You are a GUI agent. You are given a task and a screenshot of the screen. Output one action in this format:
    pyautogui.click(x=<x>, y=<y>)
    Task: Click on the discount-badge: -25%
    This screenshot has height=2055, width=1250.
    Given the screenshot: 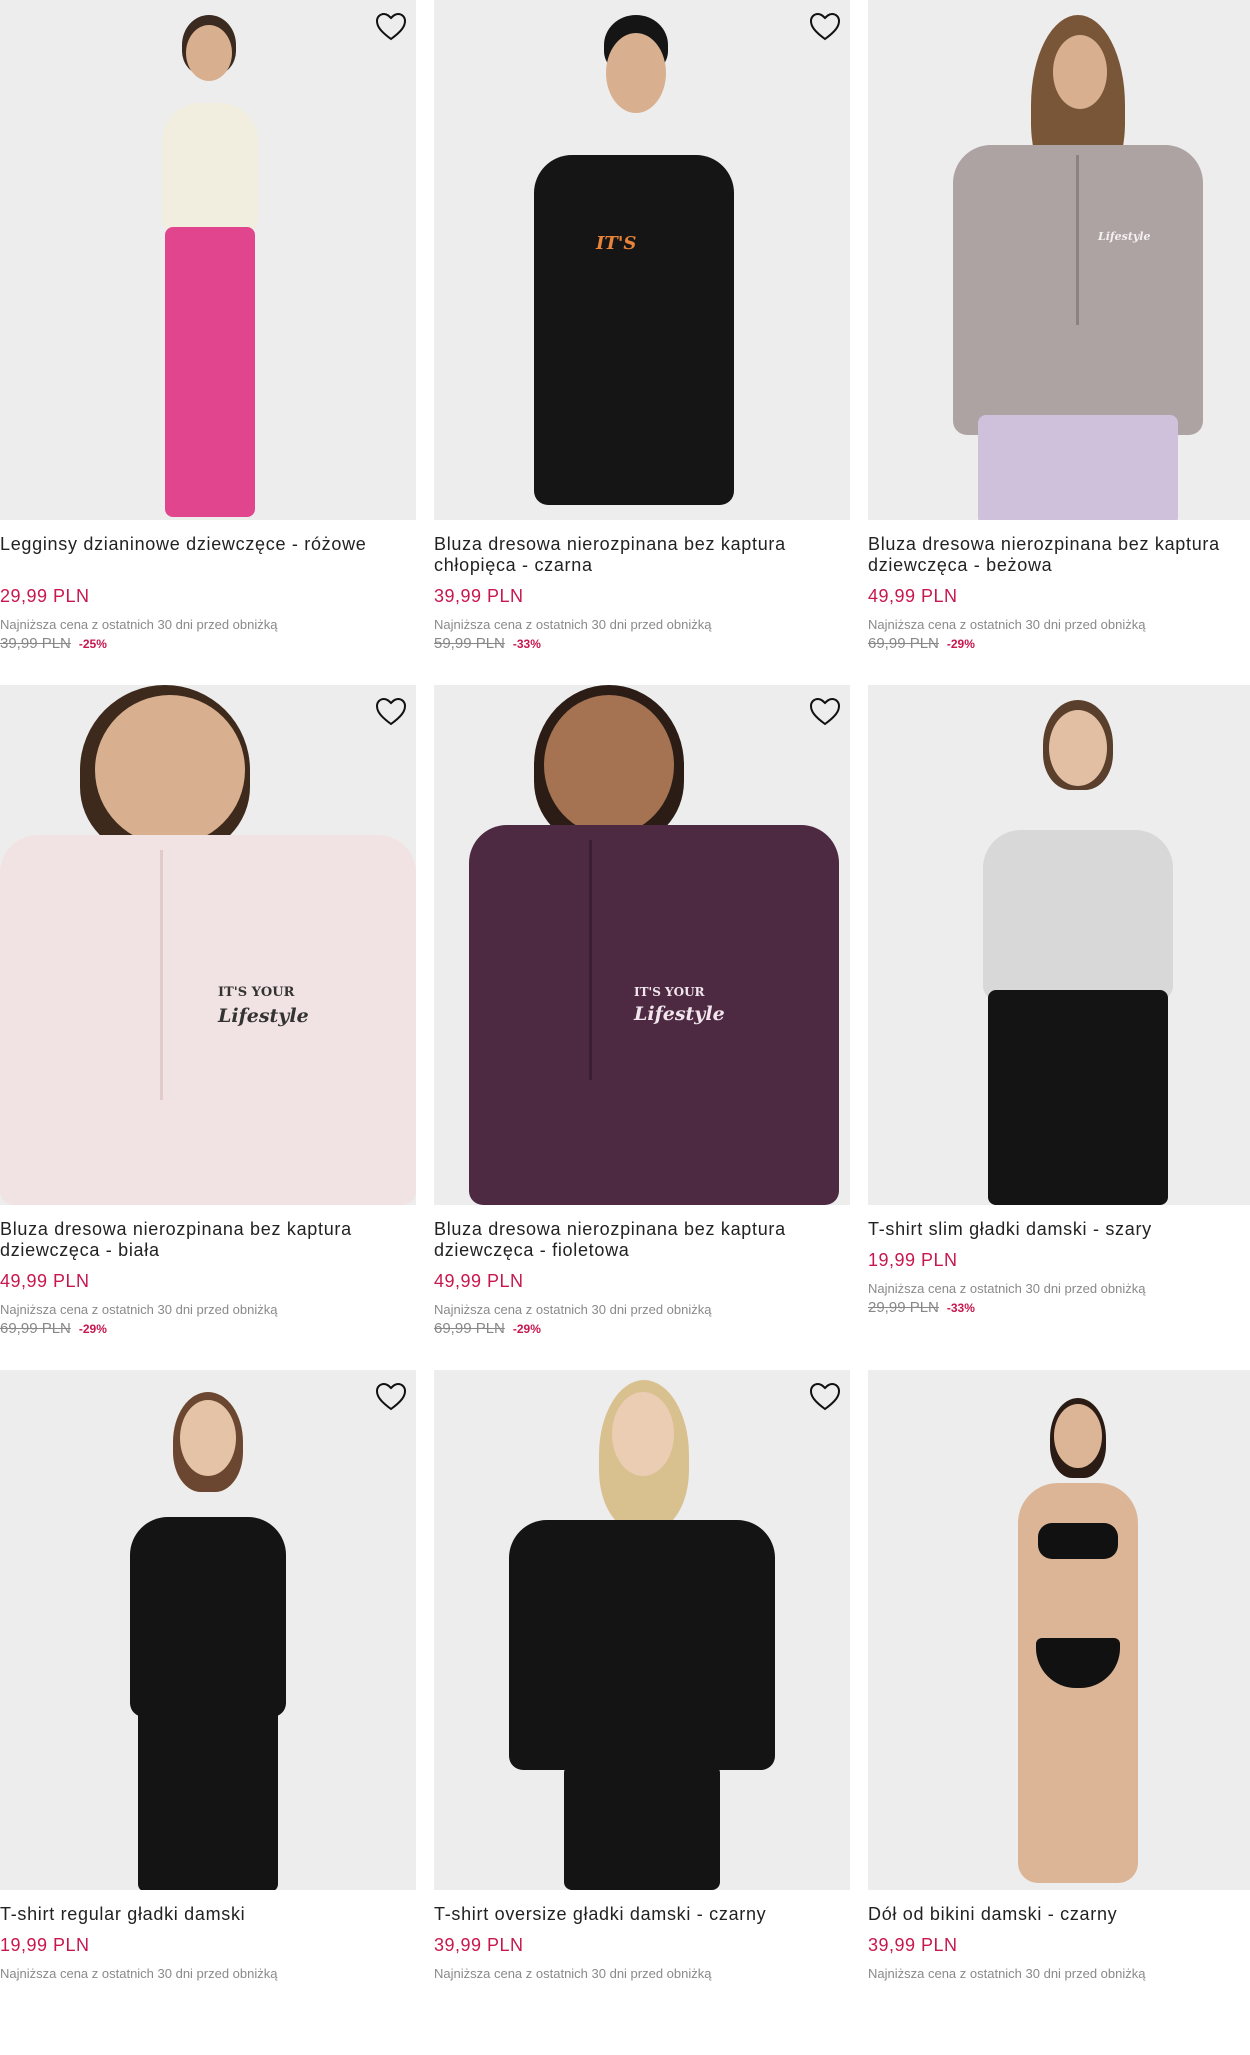 What is the action you would take?
    pyautogui.click(x=92, y=644)
    